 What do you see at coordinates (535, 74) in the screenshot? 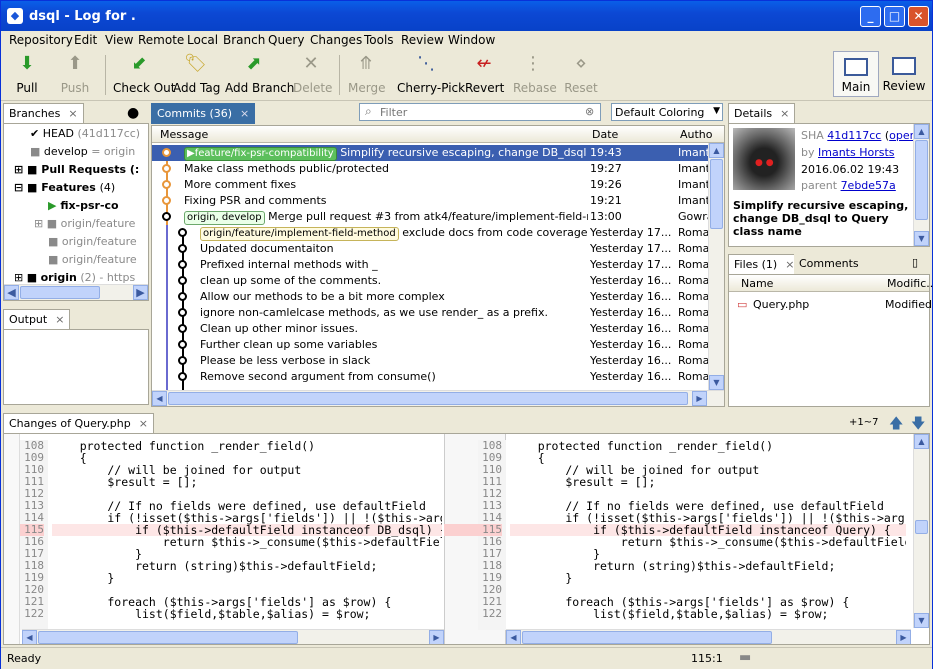
I see `rebase-button: ⋮ Rebase` at bounding box center [535, 74].